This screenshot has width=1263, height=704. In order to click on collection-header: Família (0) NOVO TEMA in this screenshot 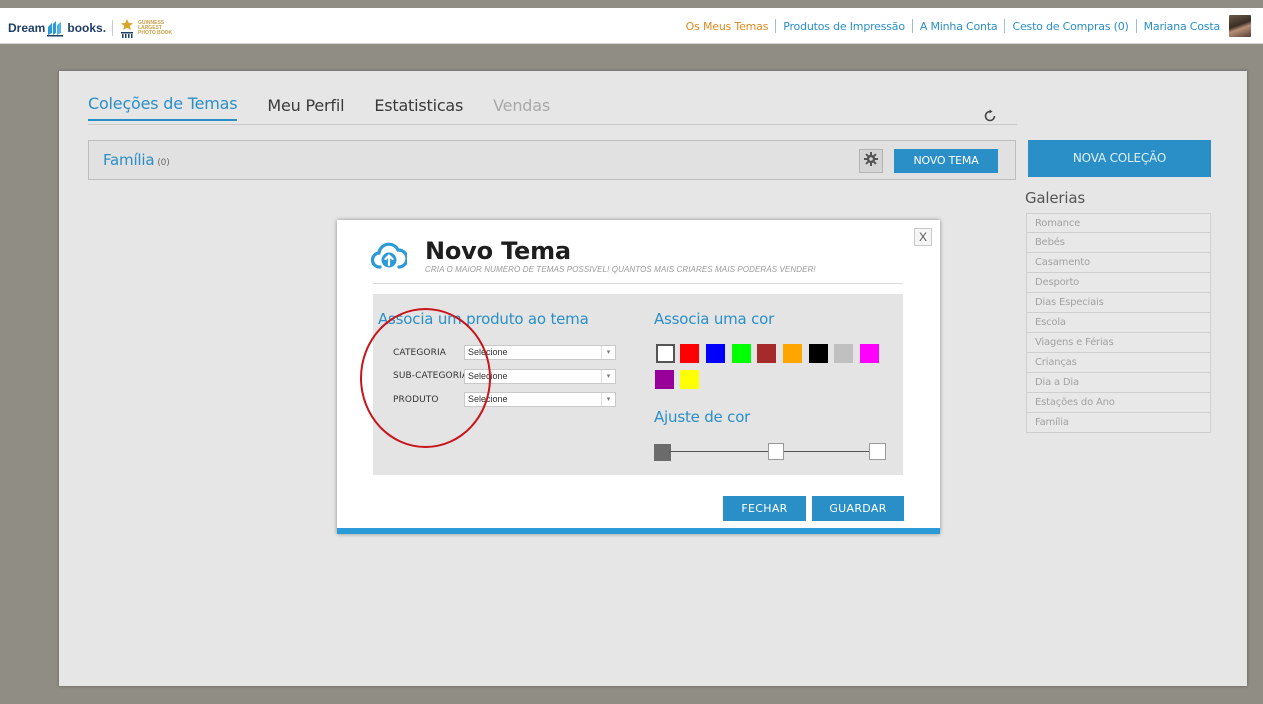, I will do `click(552, 160)`.